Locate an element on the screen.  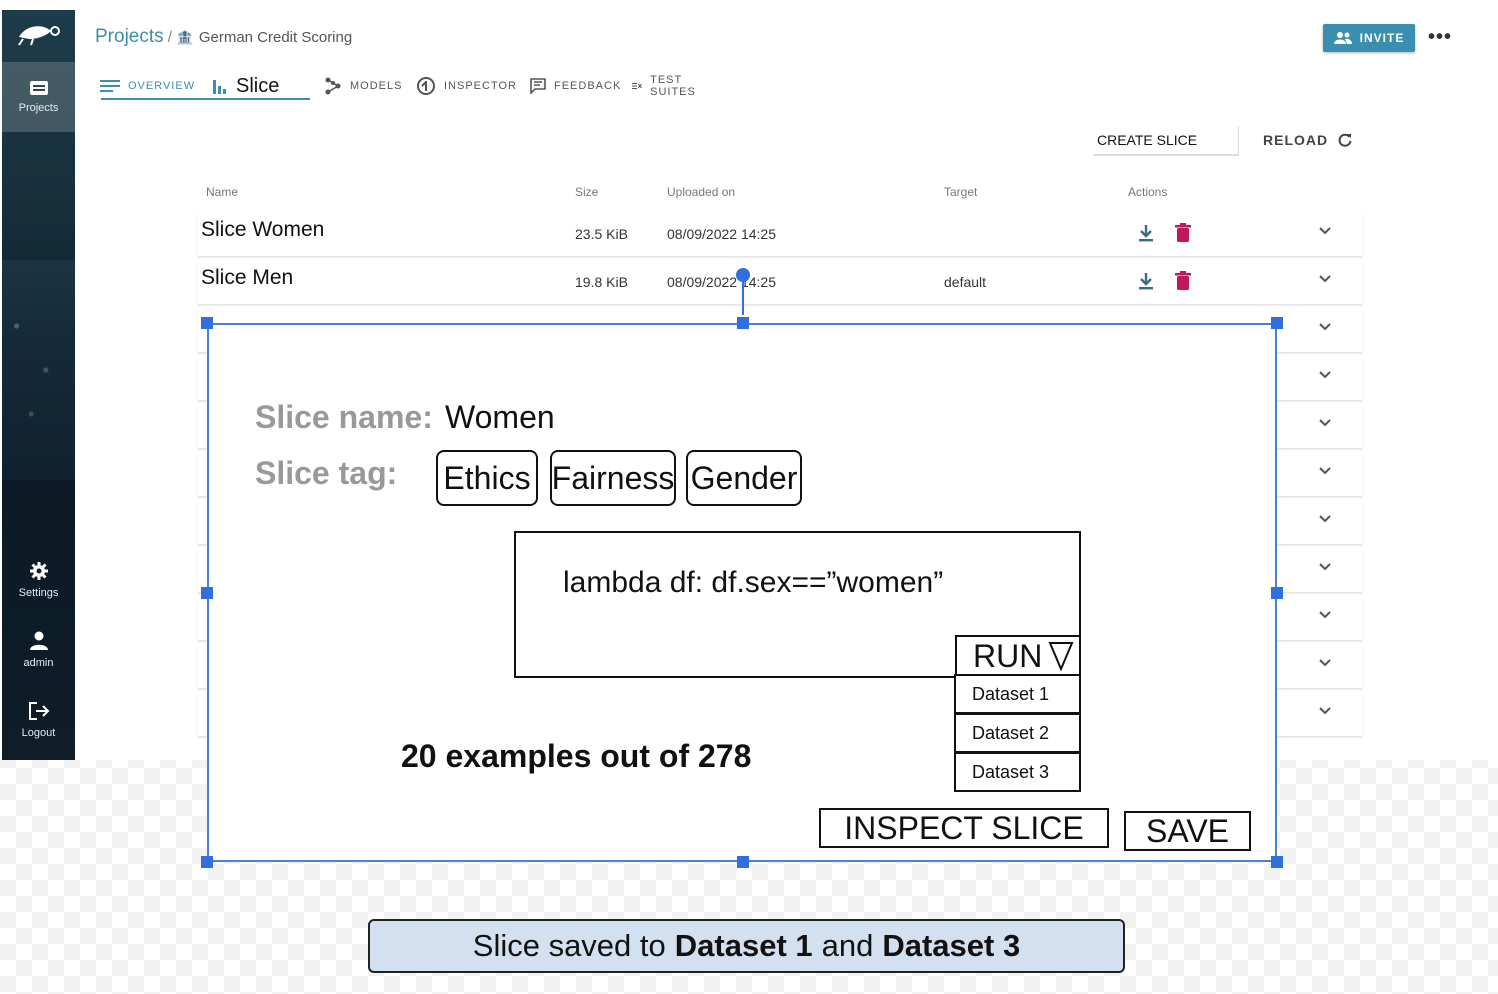
dataset-option-1: Dataset 1 is located at coordinates (1017, 694).